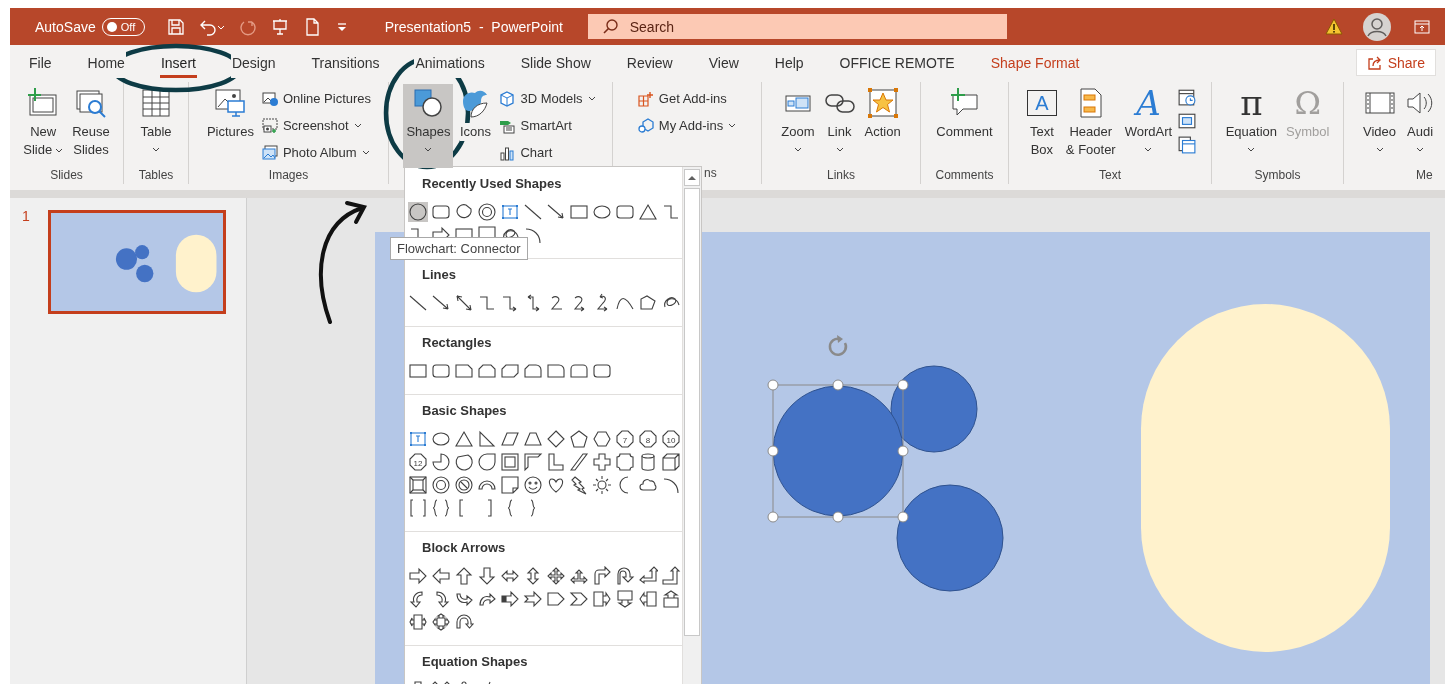  What do you see at coordinates (156, 176) in the screenshot?
I see `group-label: Tables` at bounding box center [156, 176].